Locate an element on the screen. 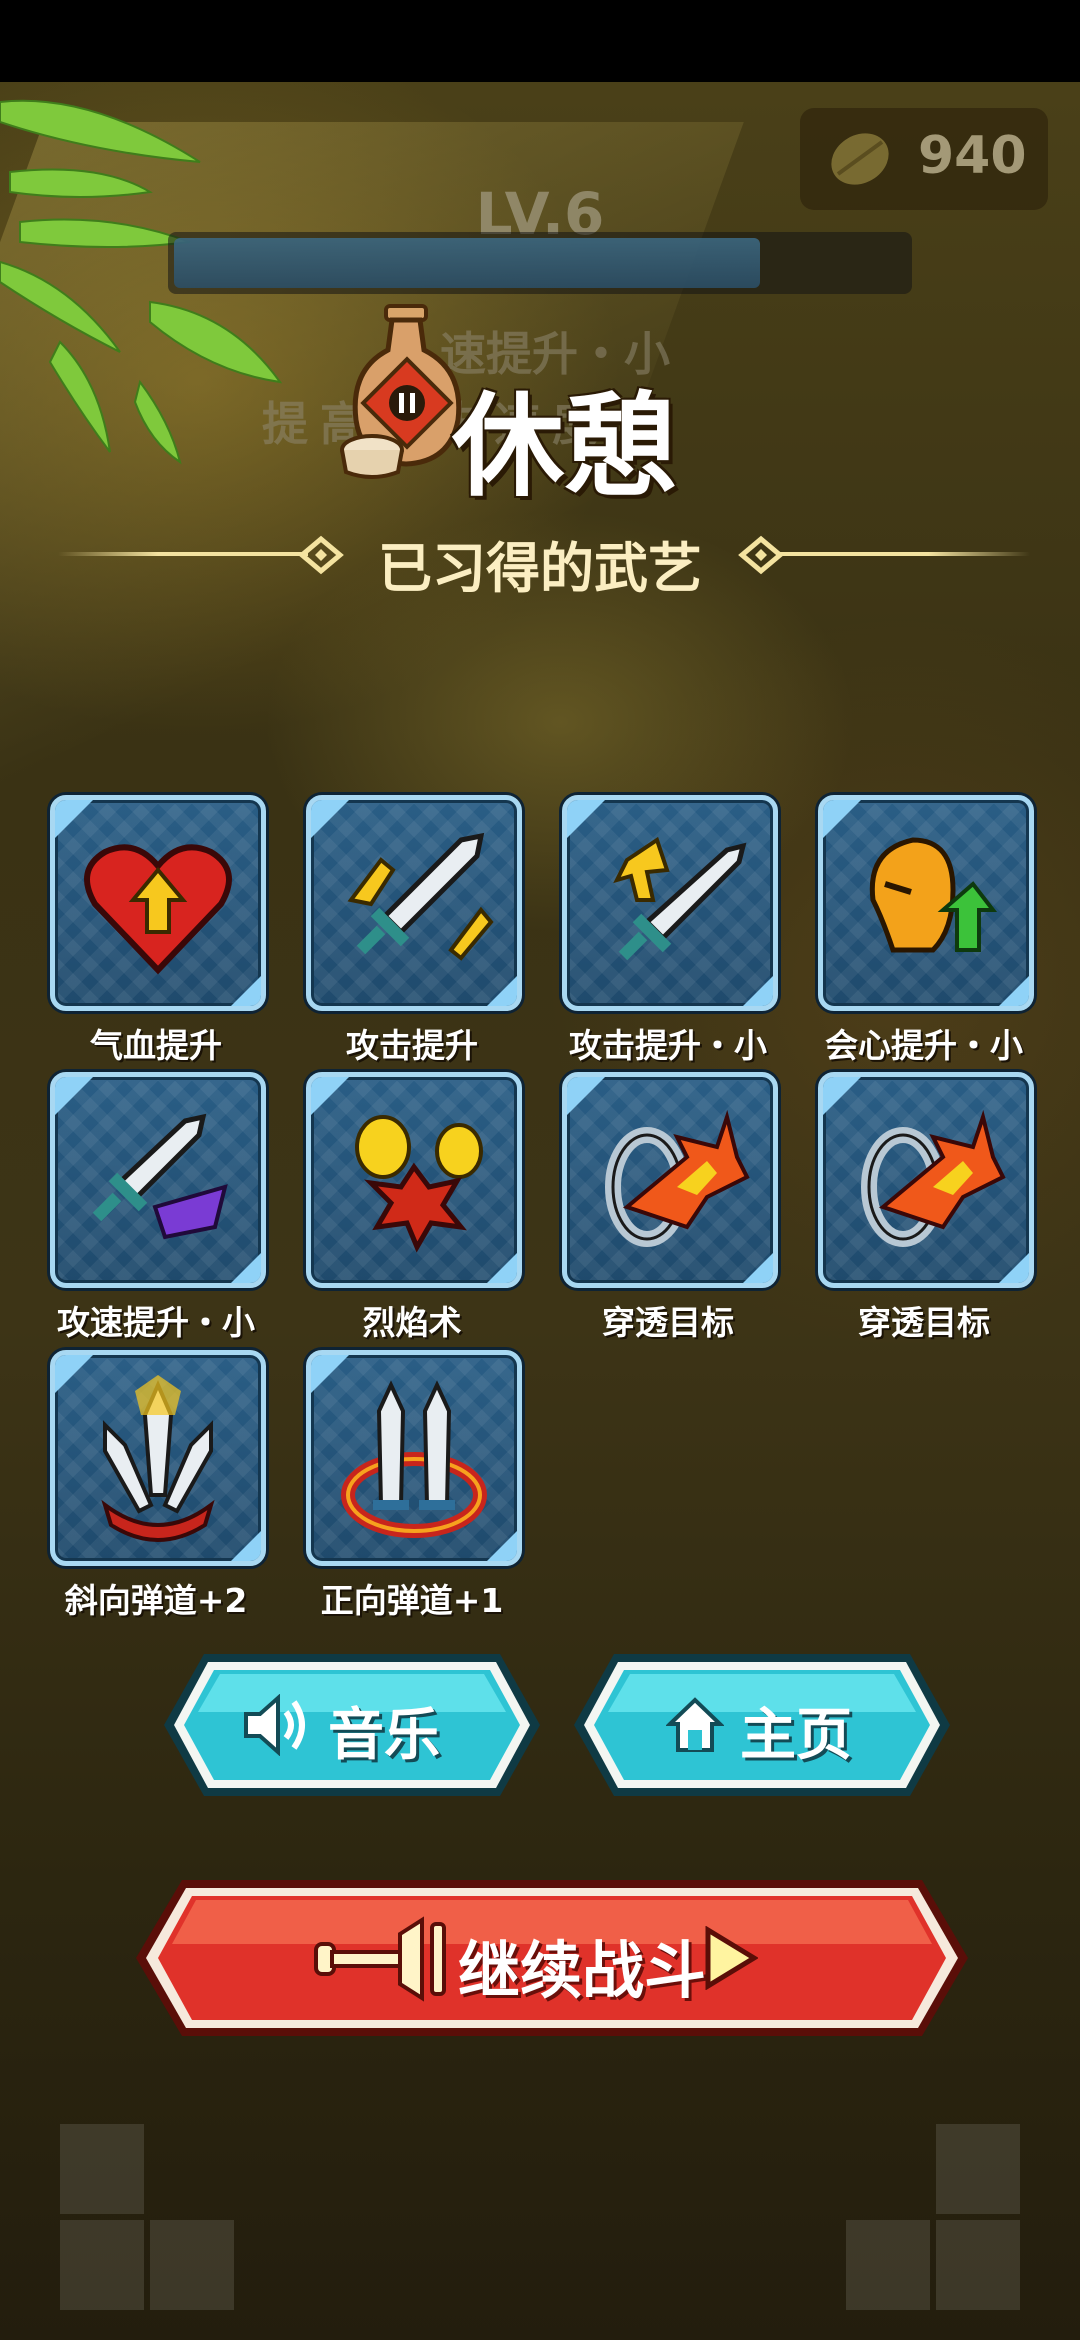 The image size is (1080, 2340). pause-title: 休憩 is located at coordinates (564, 447).